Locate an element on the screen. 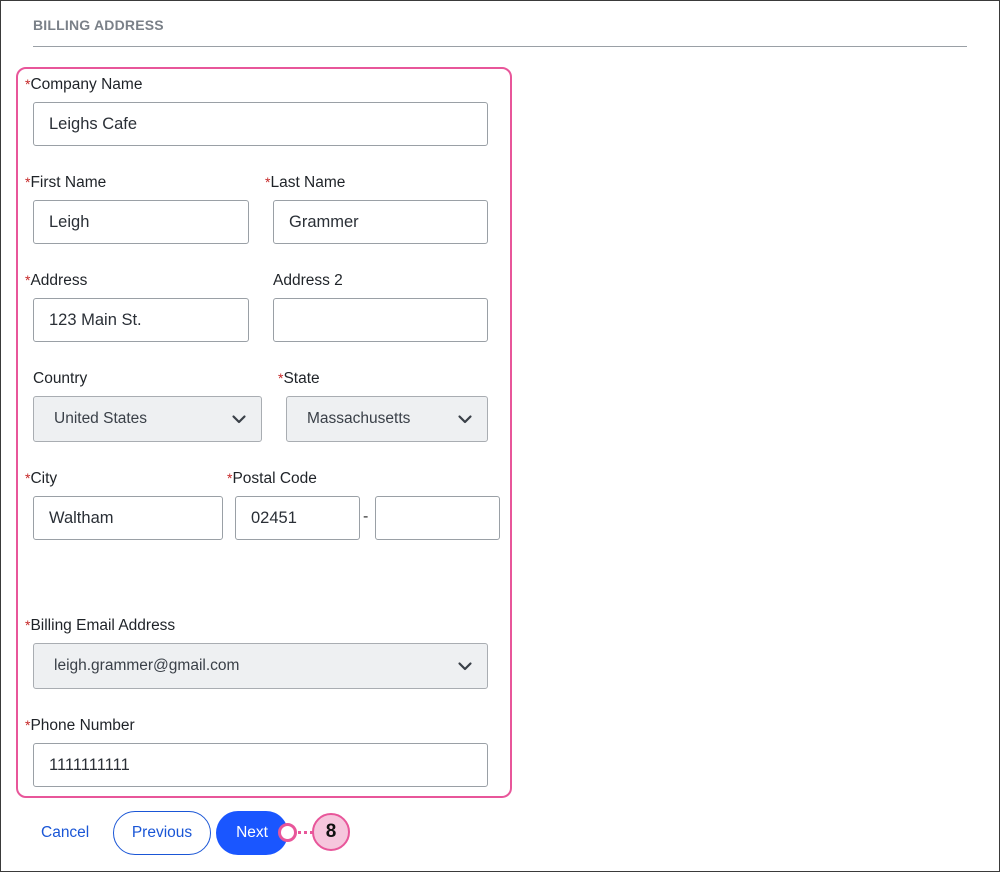 The image size is (1000, 872). billing-email-label-text: Billing Email Address is located at coordinates (103, 625).